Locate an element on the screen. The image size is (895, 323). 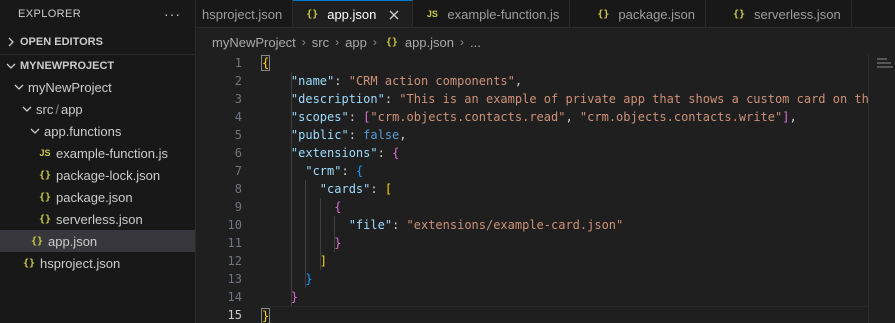
code-line-current: } is located at coordinates (564, 314).